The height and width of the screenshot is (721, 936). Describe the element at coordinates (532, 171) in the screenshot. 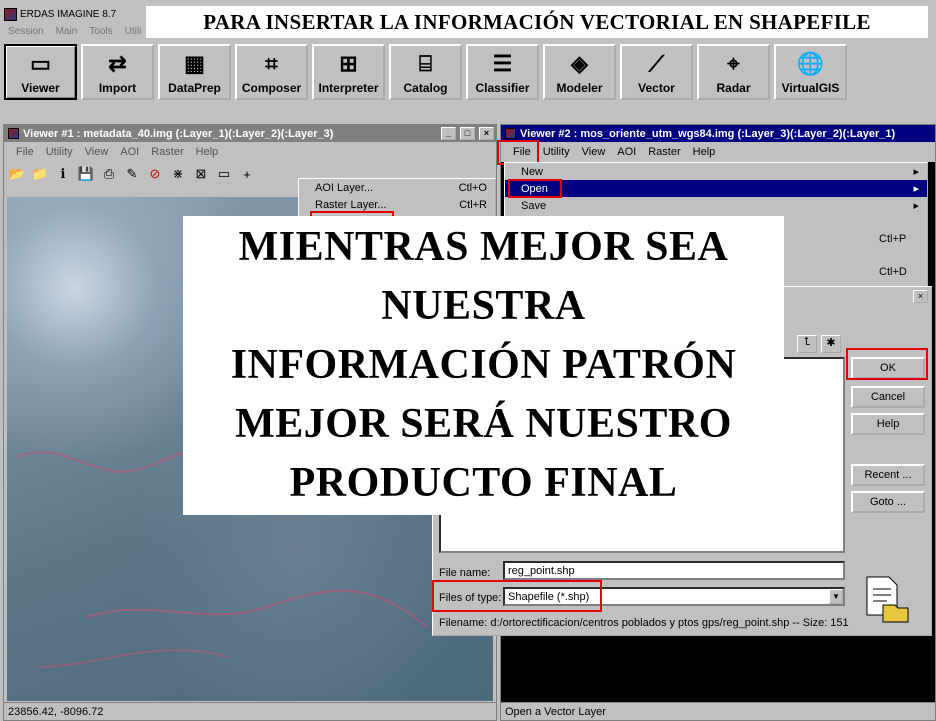

I see `new-label: New` at that location.